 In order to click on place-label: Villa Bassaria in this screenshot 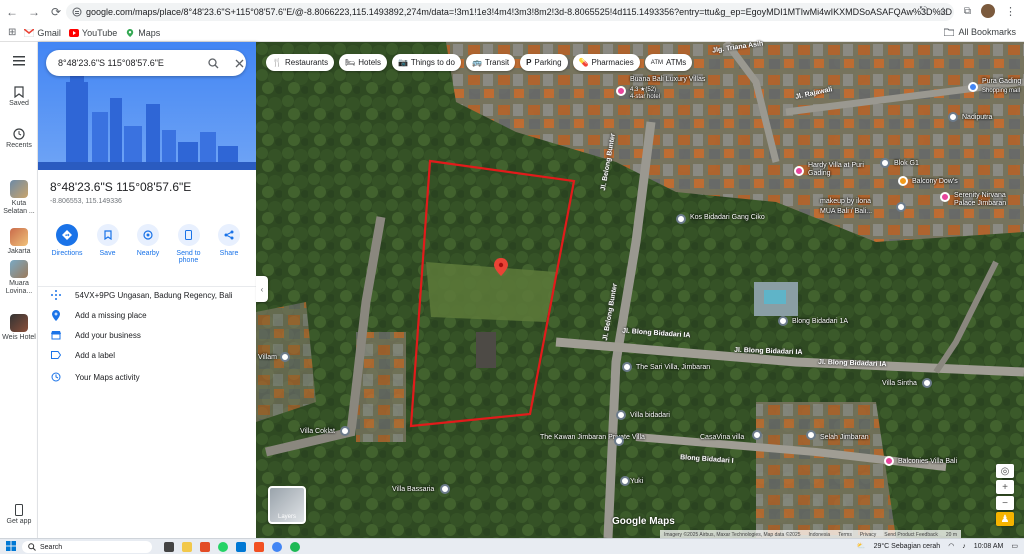, I will do `click(413, 489)`.